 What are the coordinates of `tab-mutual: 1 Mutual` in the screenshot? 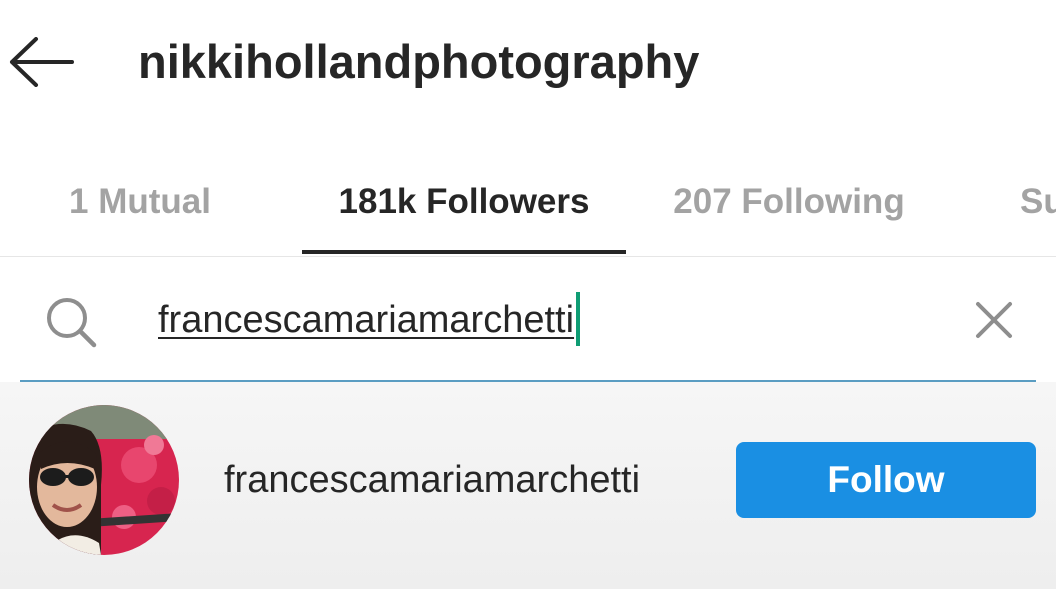 It's located at (140, 202).